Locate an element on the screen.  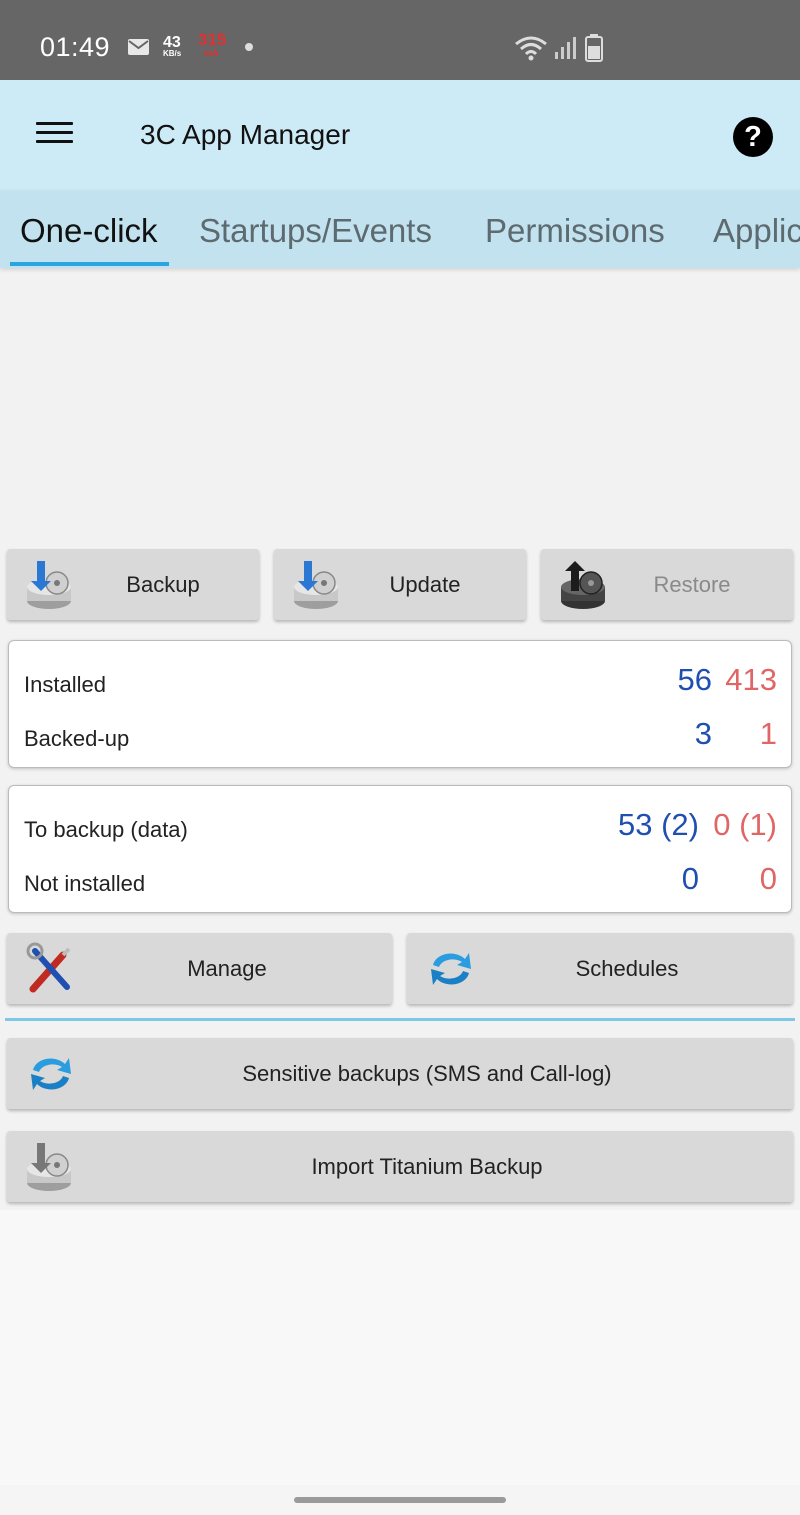
battery-current-unit: mA is located at coordinates (211, 53).